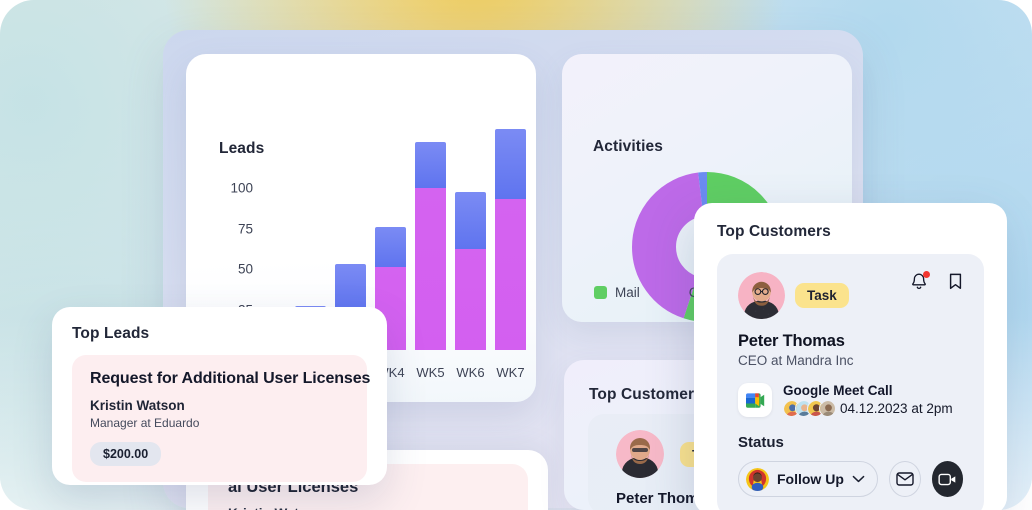  I want to click on meeting-title: Google Meet Call, so click(838, 390).